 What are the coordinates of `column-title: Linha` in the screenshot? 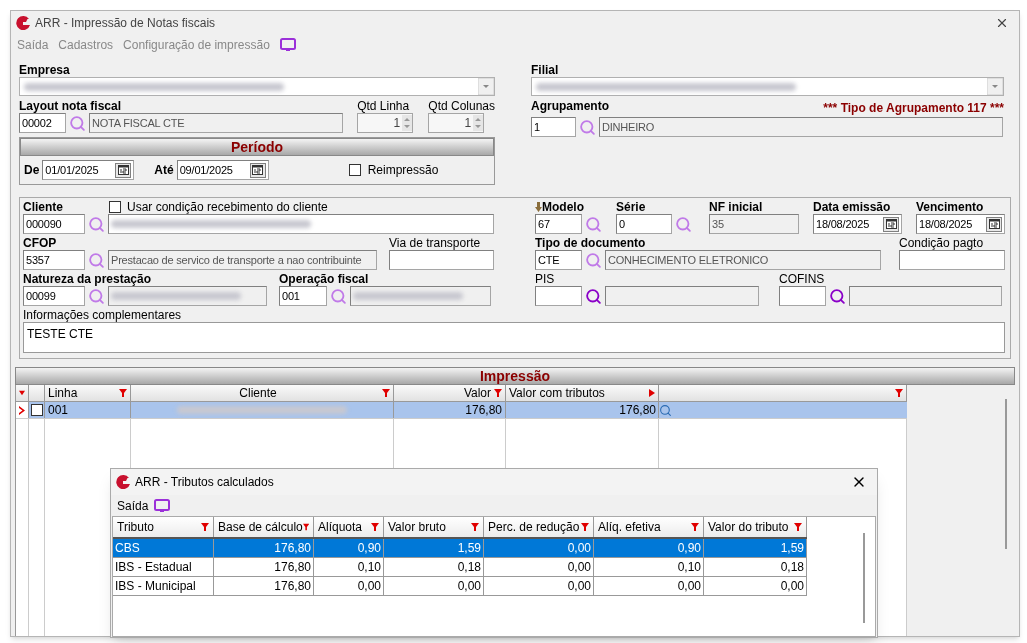 It's located at (63, 393).